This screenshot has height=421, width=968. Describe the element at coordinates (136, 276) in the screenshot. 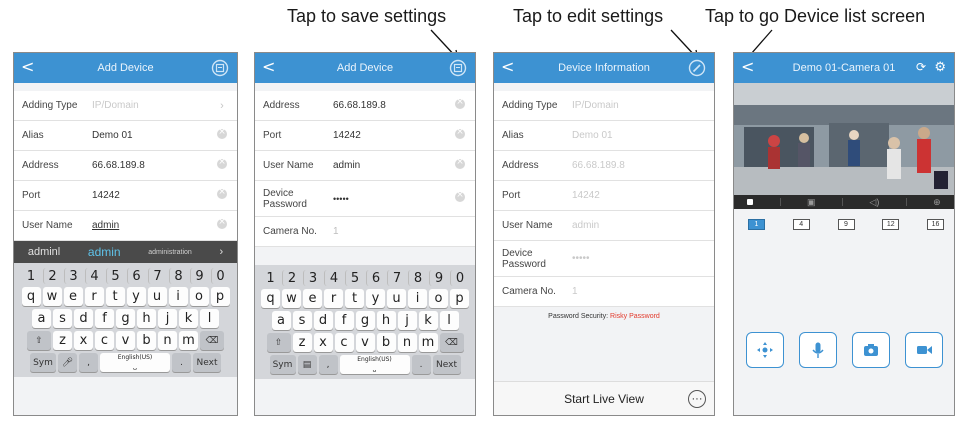

I see `key: 6` at that location.